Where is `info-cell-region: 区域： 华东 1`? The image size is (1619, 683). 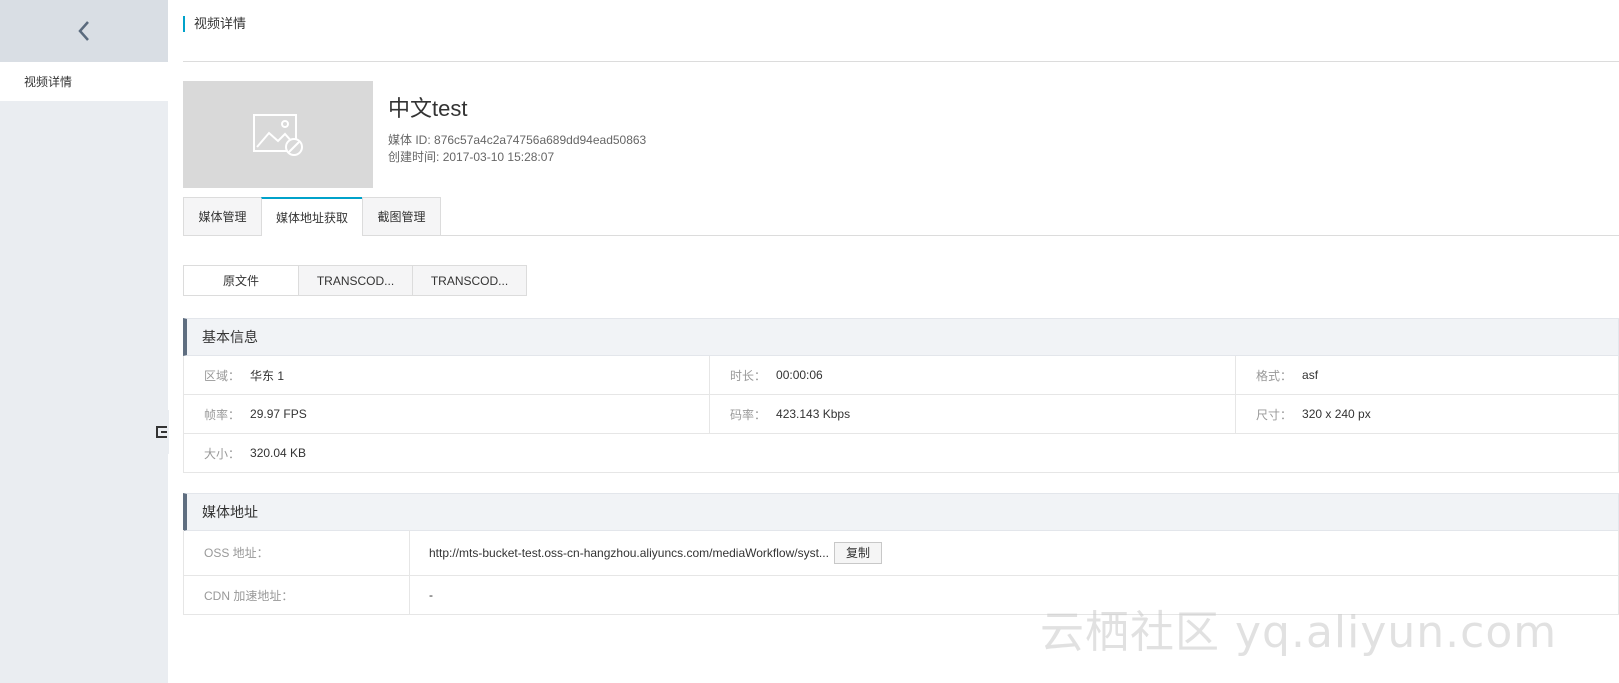
info-cell-region: 区域： 华东 1 is located at coordinates (447, 375).